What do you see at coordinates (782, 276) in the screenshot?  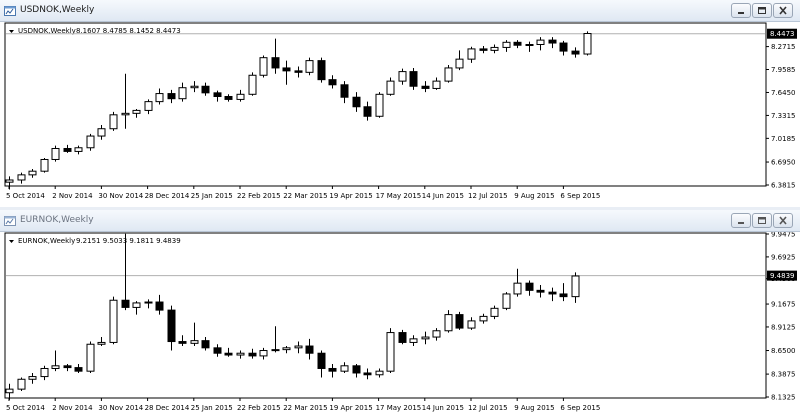 I see `current-price-label: 9.4839` at bounding box center [782, 276].